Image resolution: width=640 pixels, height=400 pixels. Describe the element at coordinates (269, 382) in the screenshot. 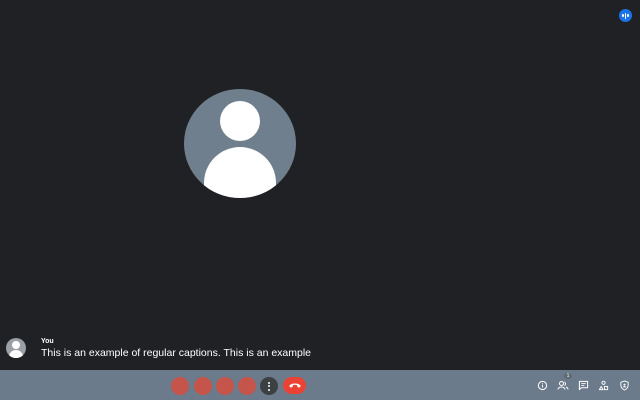

I see `more-vert-icon` at that location.